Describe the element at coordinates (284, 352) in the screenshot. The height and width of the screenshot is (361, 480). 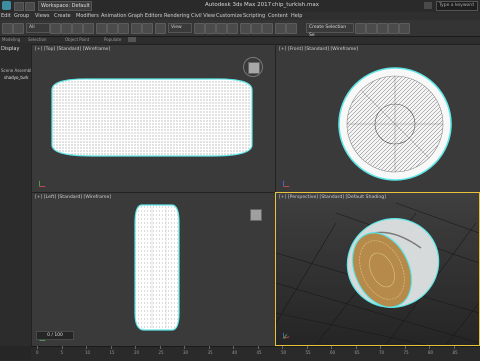
I see `timeline-tick-label: 50` at that location.